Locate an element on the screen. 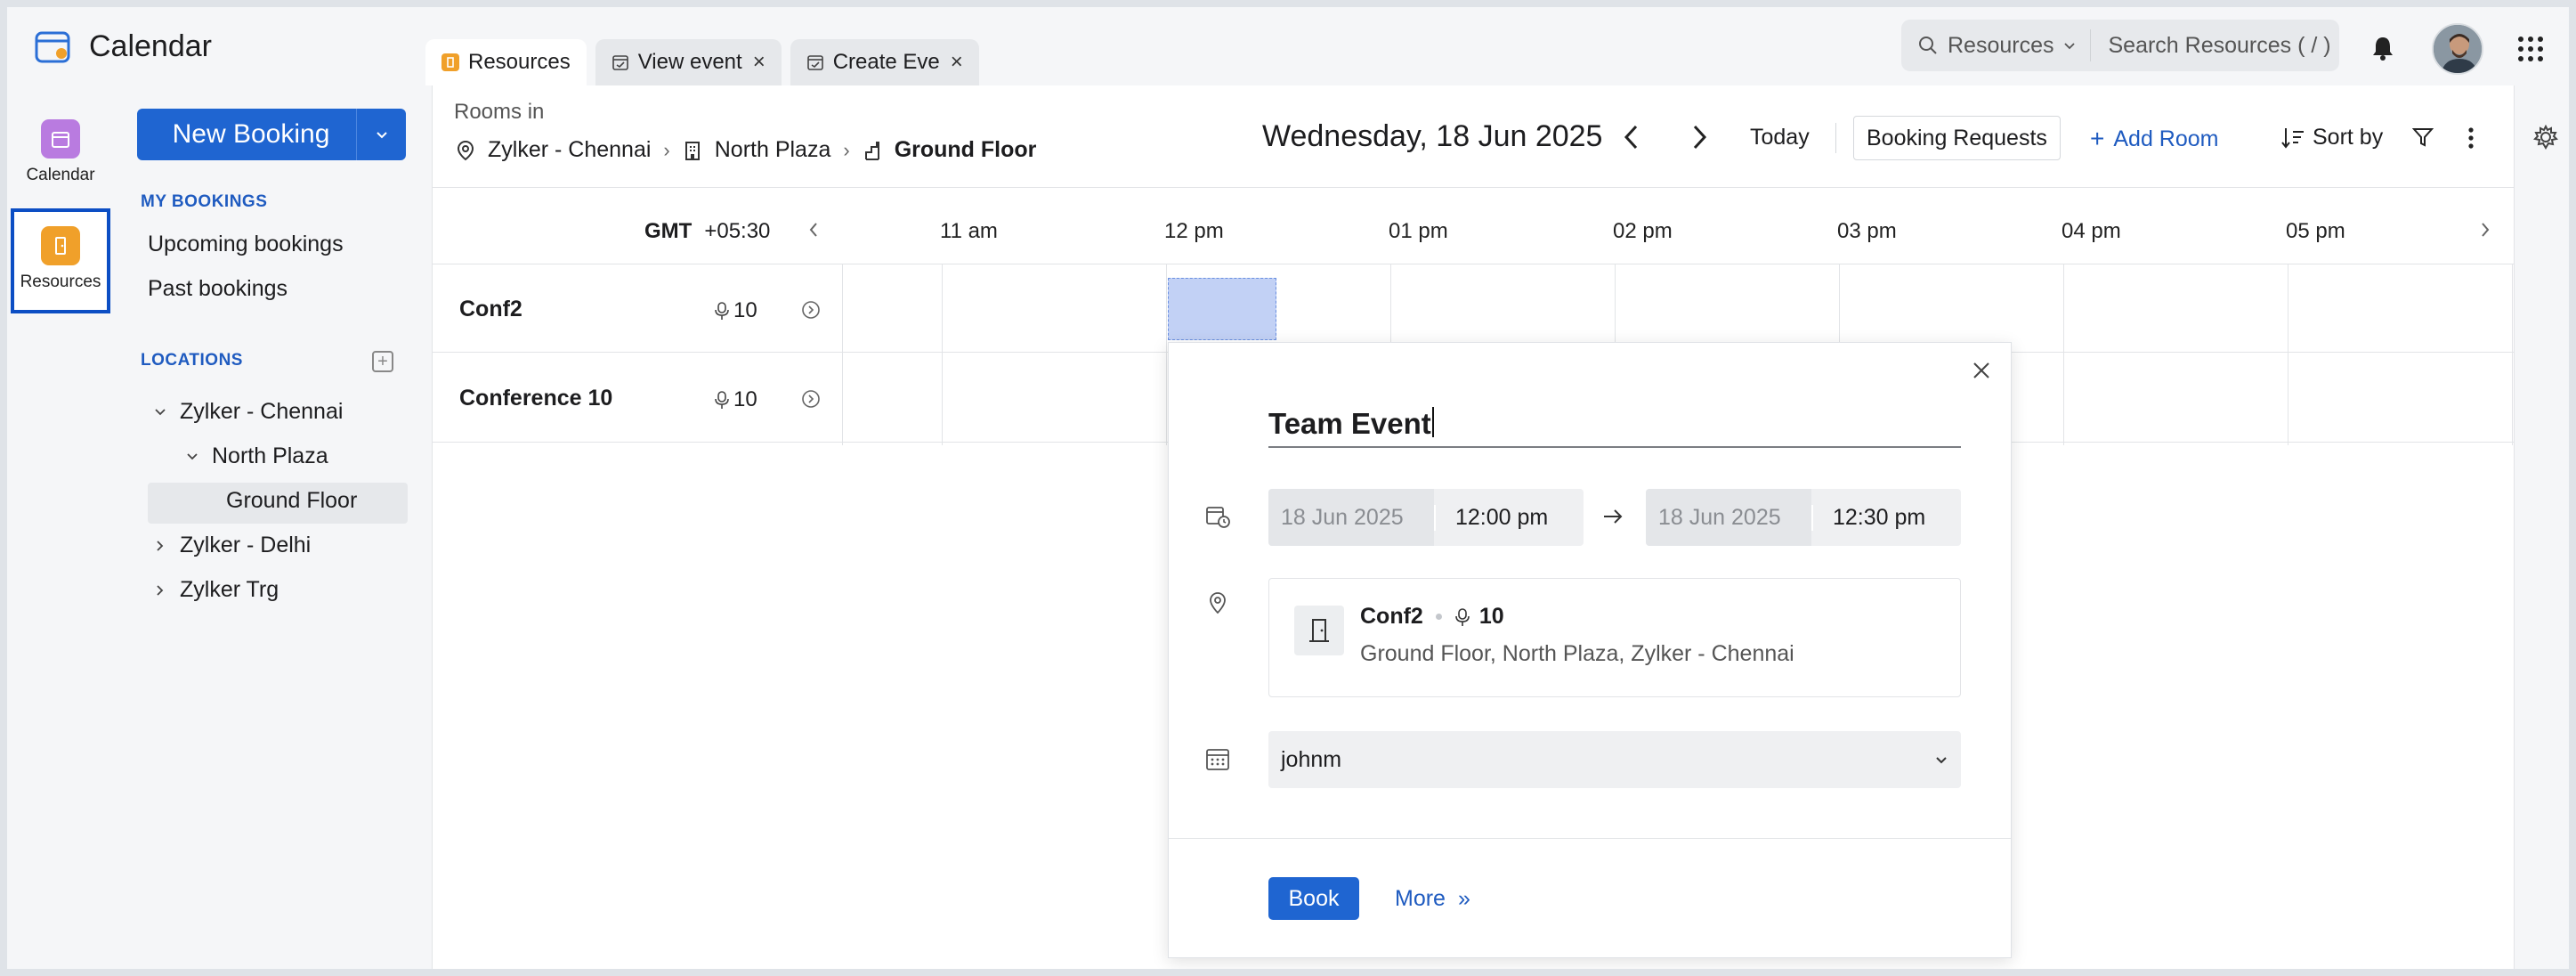 This screenshot has height=976, width=2576. hour-label: 01 pm is located at coordinates (1418, 231).